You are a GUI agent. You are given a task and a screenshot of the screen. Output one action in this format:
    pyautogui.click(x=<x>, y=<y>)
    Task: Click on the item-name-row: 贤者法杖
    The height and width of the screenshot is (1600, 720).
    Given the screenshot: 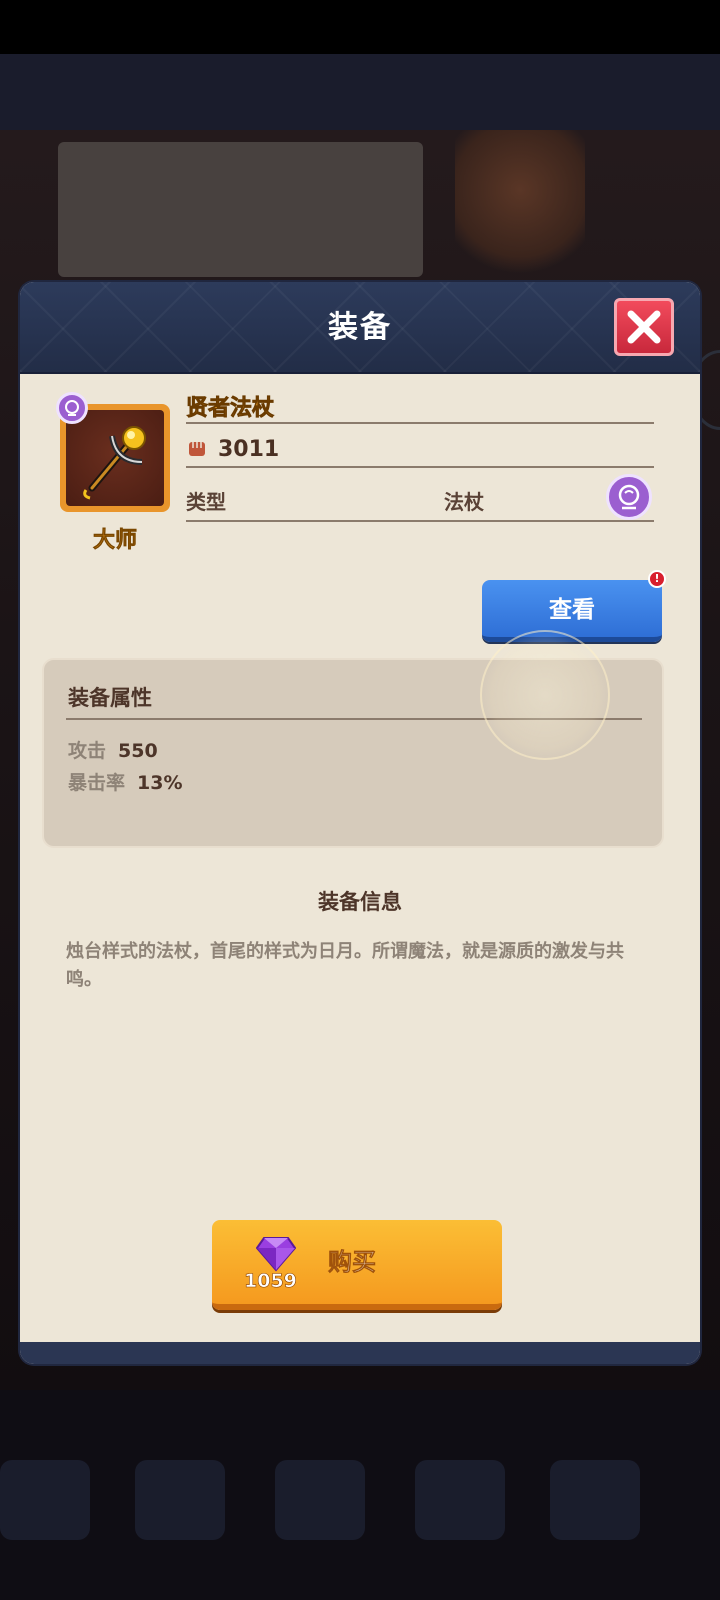 What is the action you would take?
    pyautogui.click(x=420, y=407)
    